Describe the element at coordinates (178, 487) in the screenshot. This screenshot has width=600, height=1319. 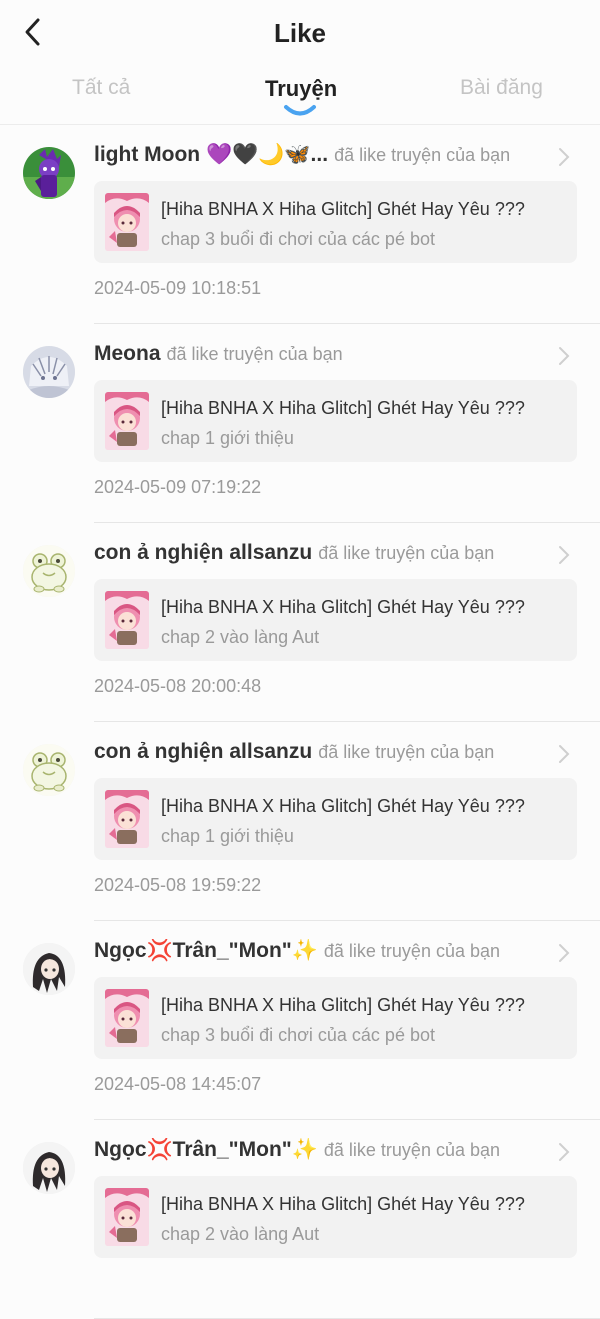
I see `timestamp: 2024-05-09 07:19:22` at that location.